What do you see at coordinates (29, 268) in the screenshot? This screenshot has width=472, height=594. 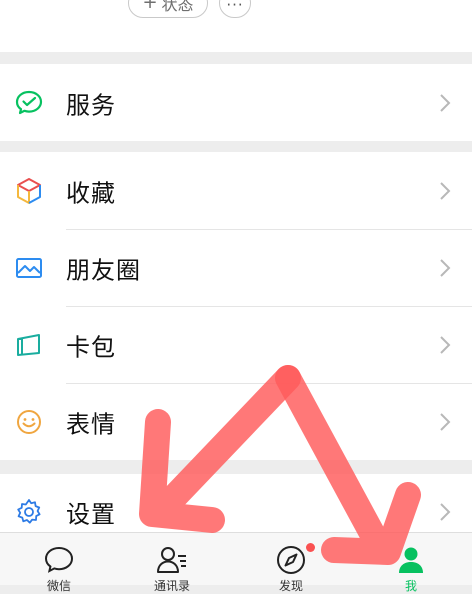 I see `picture-icon` at bounding box center [29, 268].